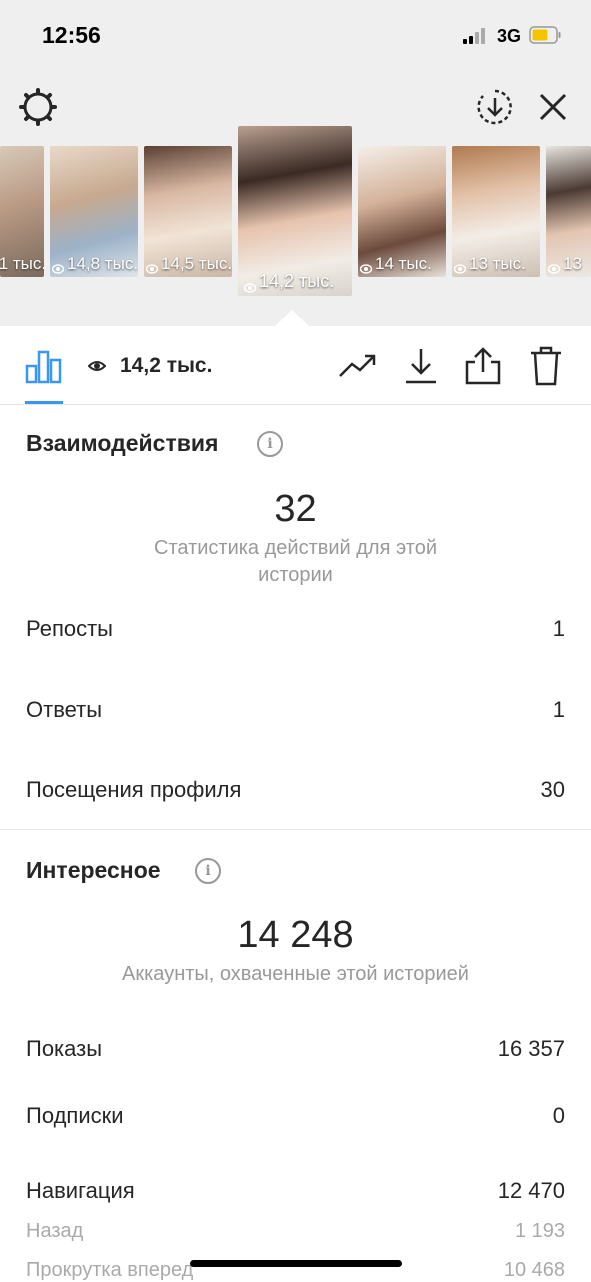 This screenshot has height=1282, width=591. What do you see at coordinates (497, 263) in the screenshot?
I see `story-views: 13 тыс.` at bounding box center [497, 263].